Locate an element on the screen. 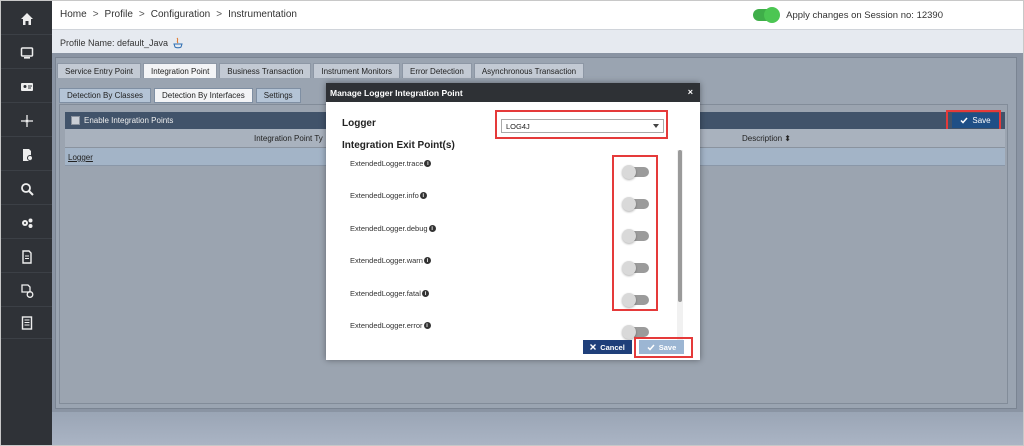  exit-points-label: Integration Exit Point(s) is located at coordinates (398, 145).